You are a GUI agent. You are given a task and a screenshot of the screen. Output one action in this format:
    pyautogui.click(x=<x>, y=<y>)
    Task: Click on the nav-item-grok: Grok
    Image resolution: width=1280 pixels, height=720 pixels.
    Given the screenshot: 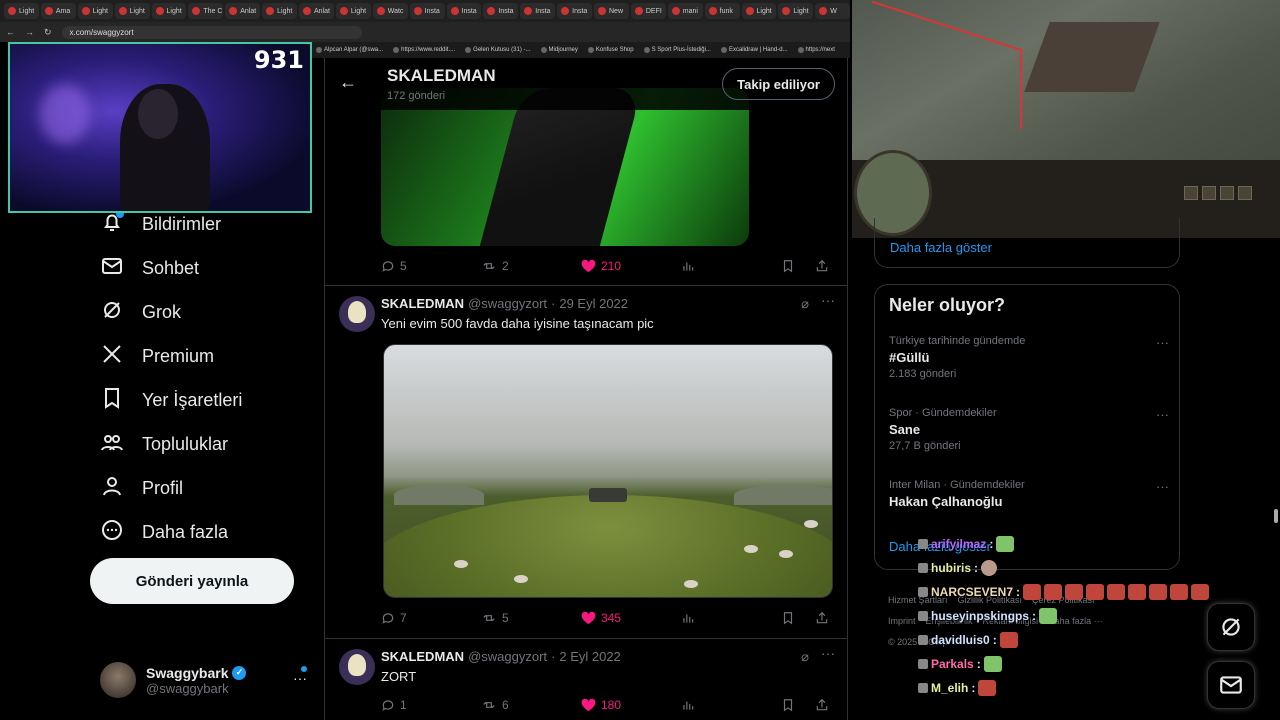 What is the action you would take?
    pyautogui.click(x=140, y=312)
    